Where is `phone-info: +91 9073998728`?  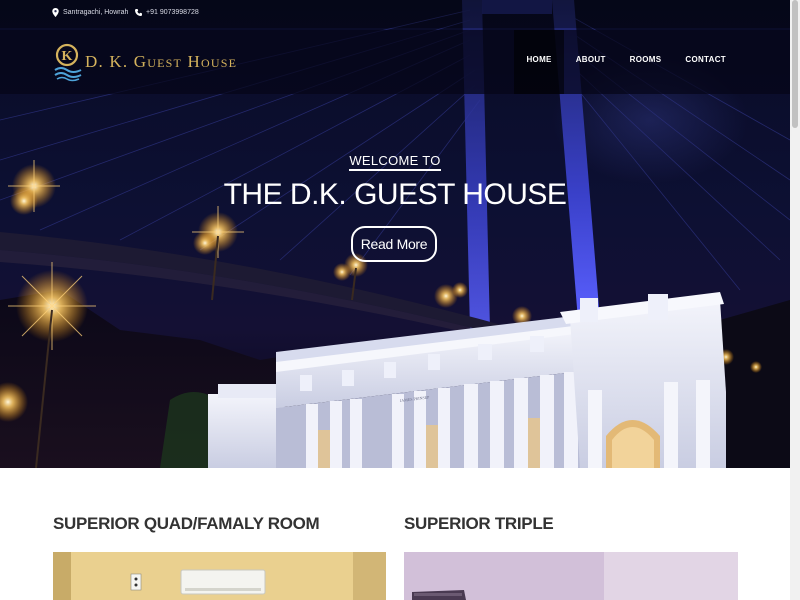 phone-info: +91 9073998728 is located at coordinates (167, 12).